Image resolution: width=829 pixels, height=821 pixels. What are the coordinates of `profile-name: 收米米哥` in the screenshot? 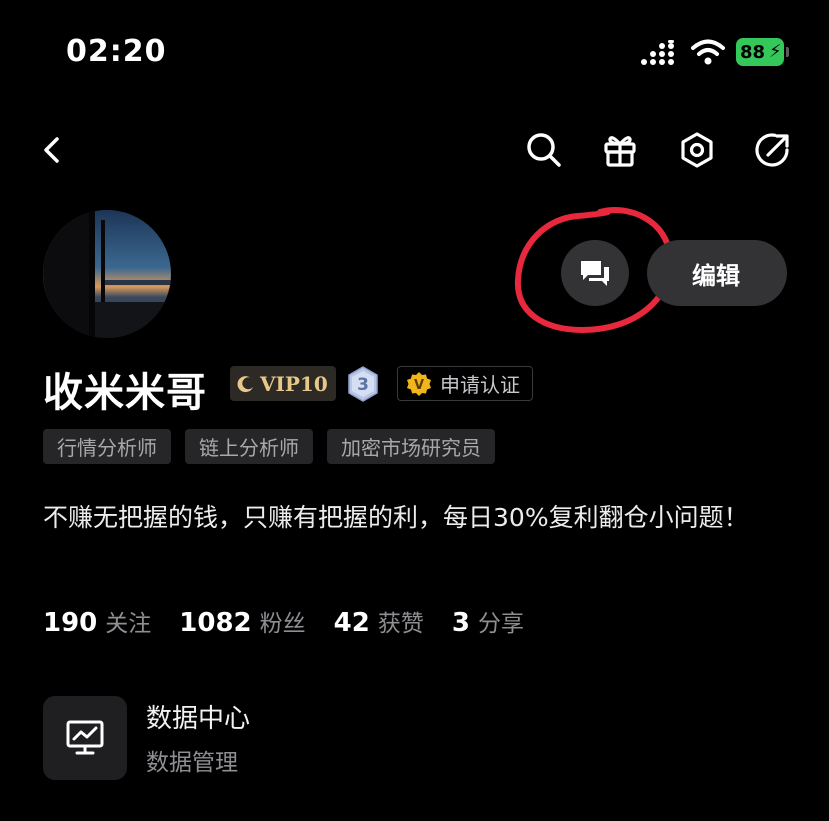 It's located at (125, 393).